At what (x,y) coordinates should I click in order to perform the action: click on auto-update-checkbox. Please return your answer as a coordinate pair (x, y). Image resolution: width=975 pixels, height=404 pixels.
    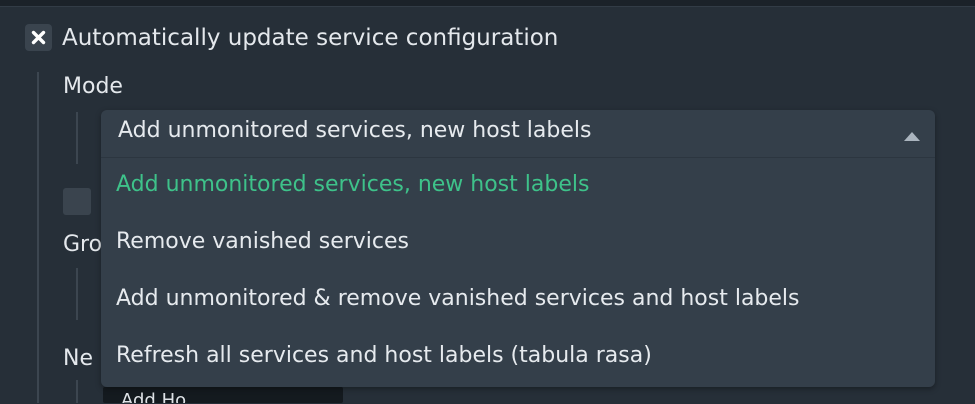
    Looking at the image, I should click on (38, 37).